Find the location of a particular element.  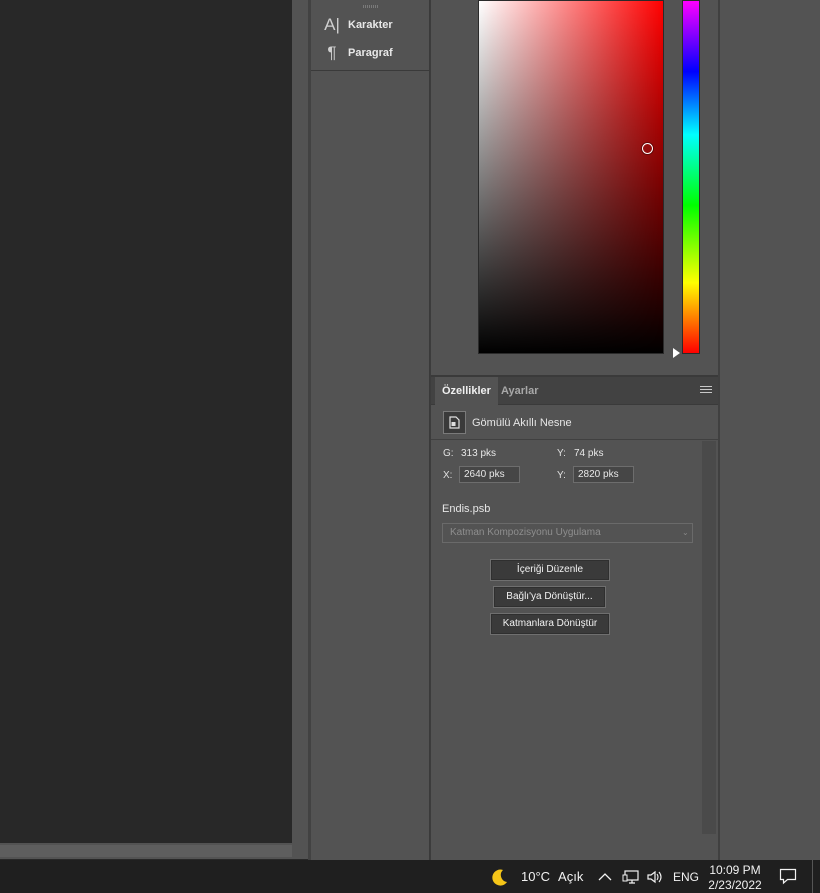

y-label: Y: is located at coordinates (561, 475).